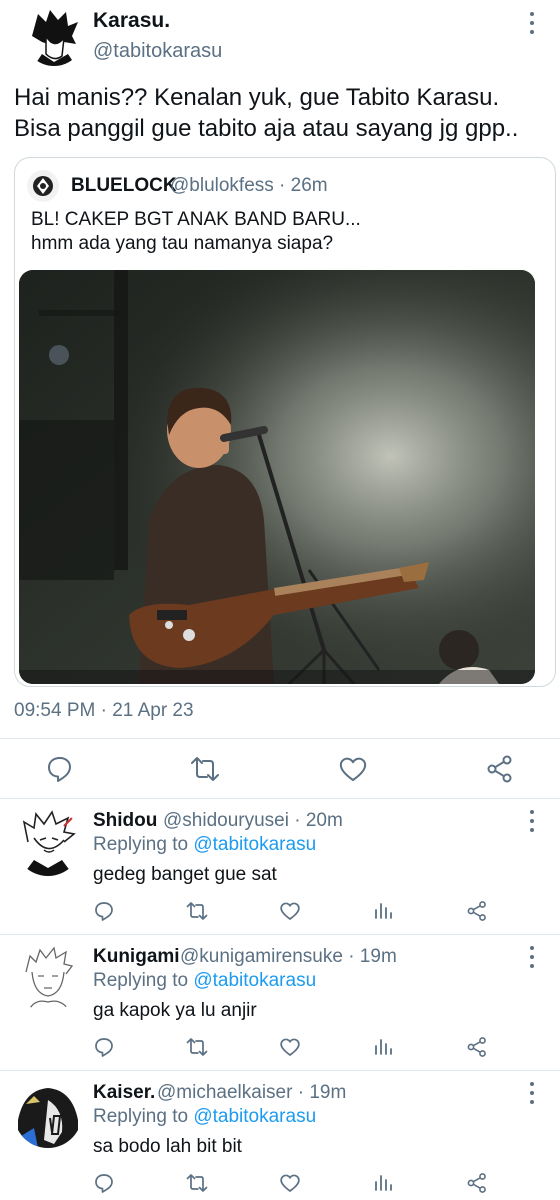 The width and height of the screenshot is (560, 1200). I want to click on username-time: @michaelkaiser · 19m, so click(251, 1093).